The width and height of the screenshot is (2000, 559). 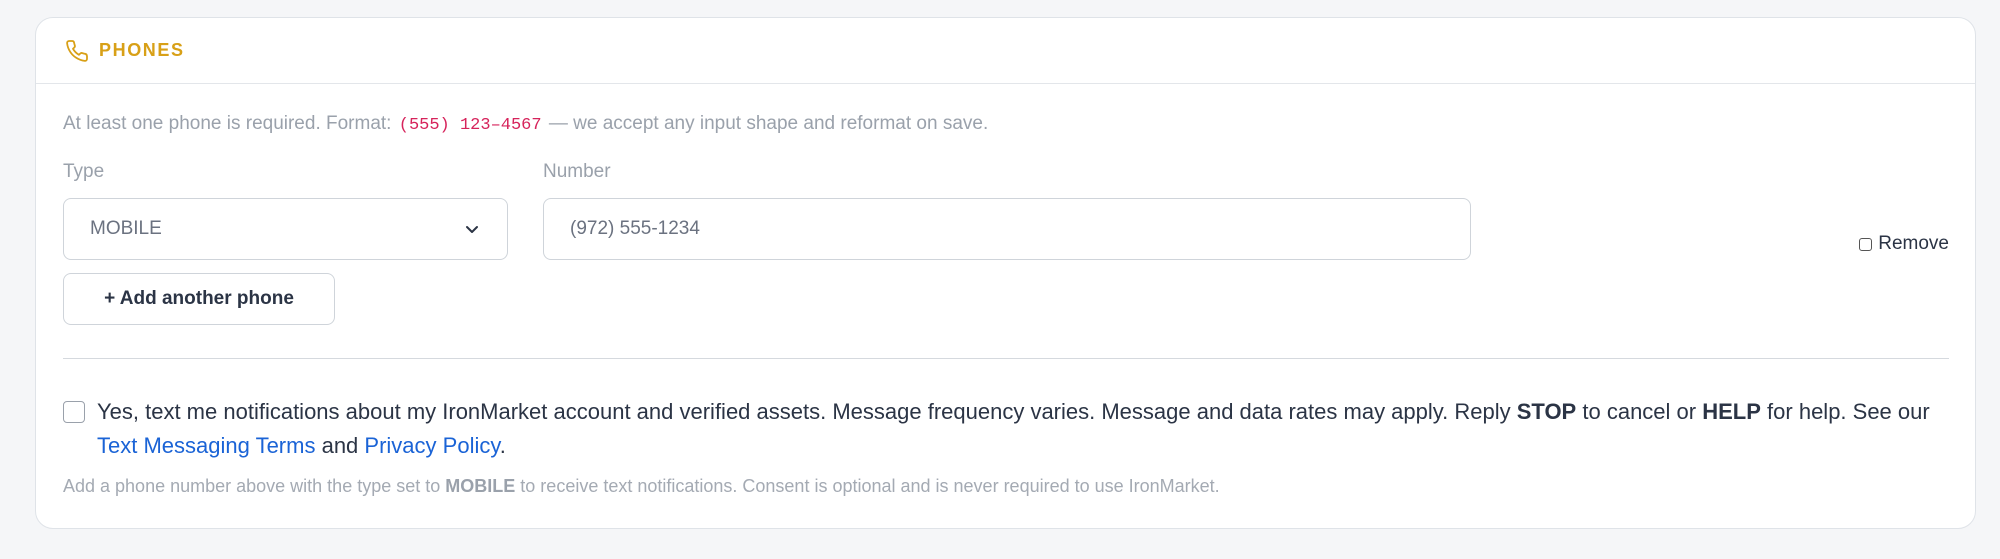 I want to click on add-another-phone-button: + Add another phone, so click(x=199, y=299).